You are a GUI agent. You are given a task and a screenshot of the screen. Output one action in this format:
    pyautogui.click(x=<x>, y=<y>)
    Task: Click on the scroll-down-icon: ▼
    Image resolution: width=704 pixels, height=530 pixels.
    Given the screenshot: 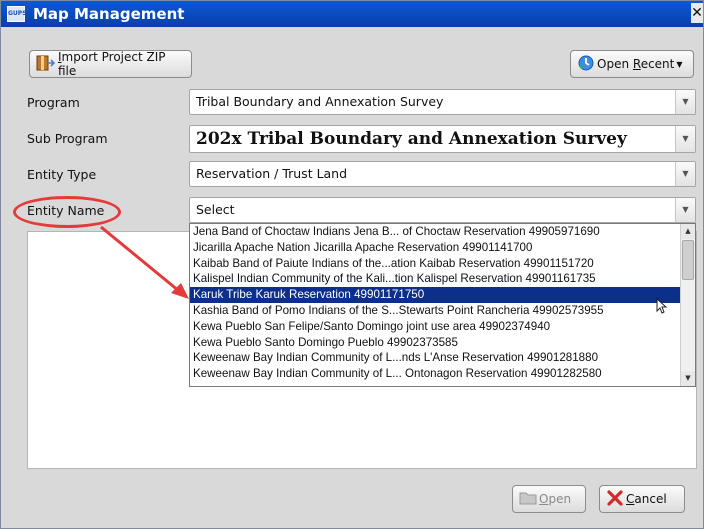 What is the action you would take?
    pyautogui.click(x=688, y=378)
    